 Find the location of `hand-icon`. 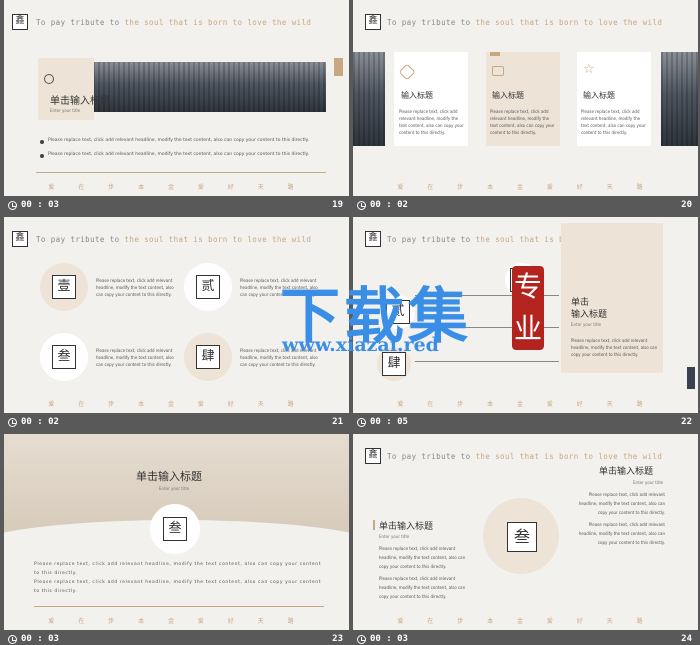

hand-icon is located at coordinates (498, 71).